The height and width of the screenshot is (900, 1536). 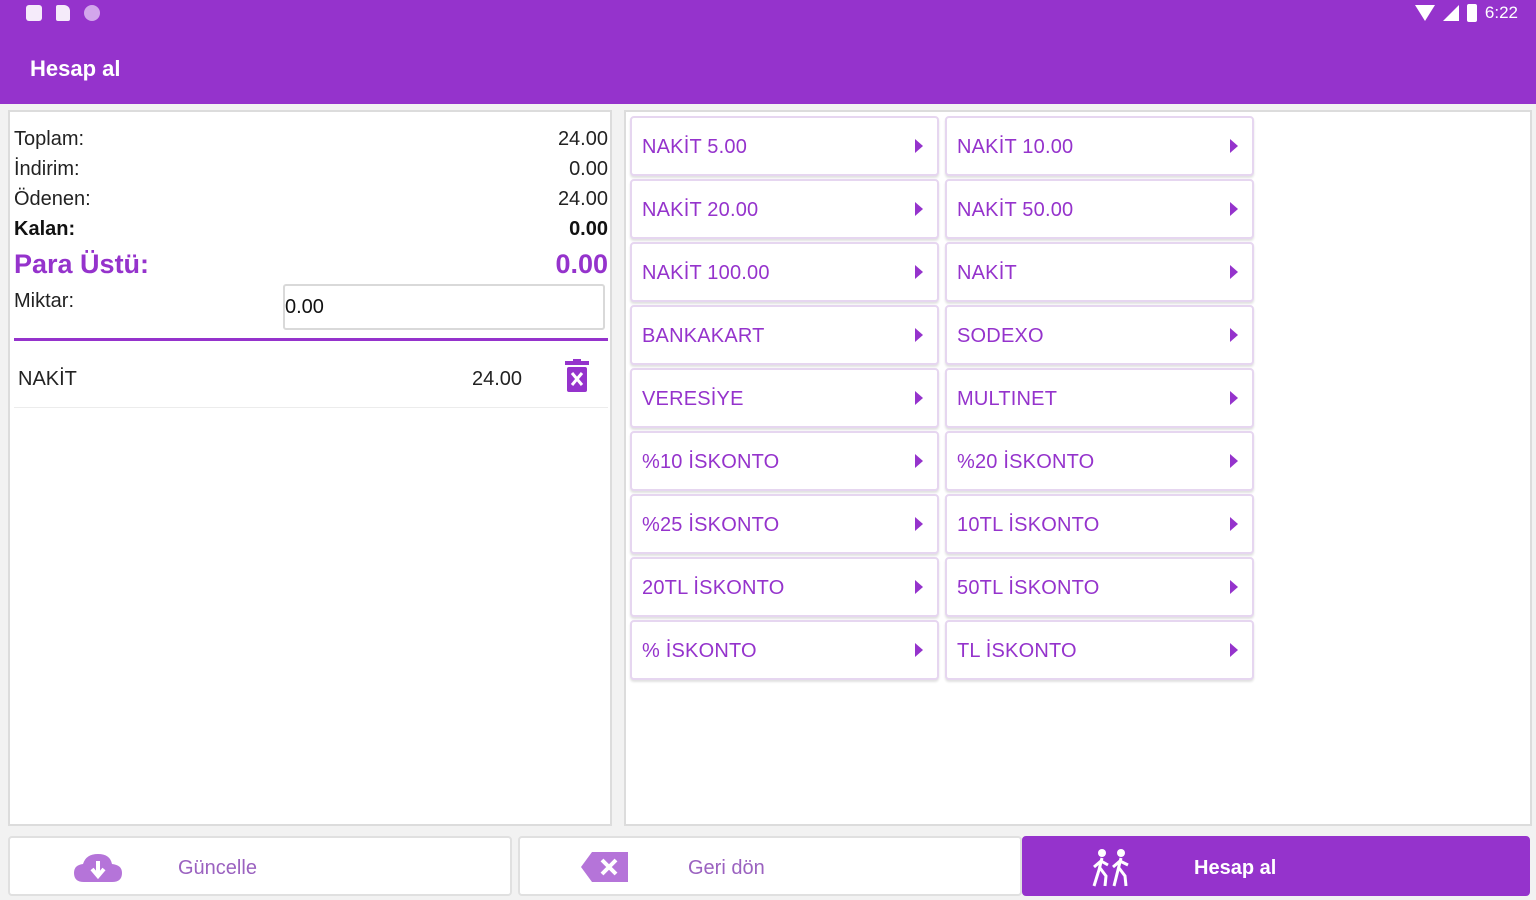 What do you see at coordinates (1017, 651) in the screenshot?
I see `payment-method-label: TL İSKONTO` at bounding box center [1017, 651].